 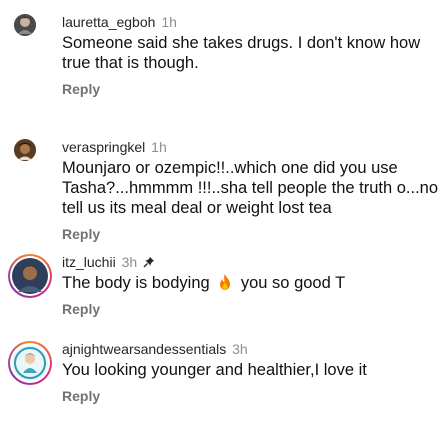 I want to click on comment-meta: itz_luchii 3h, so click(x=252, y=262).